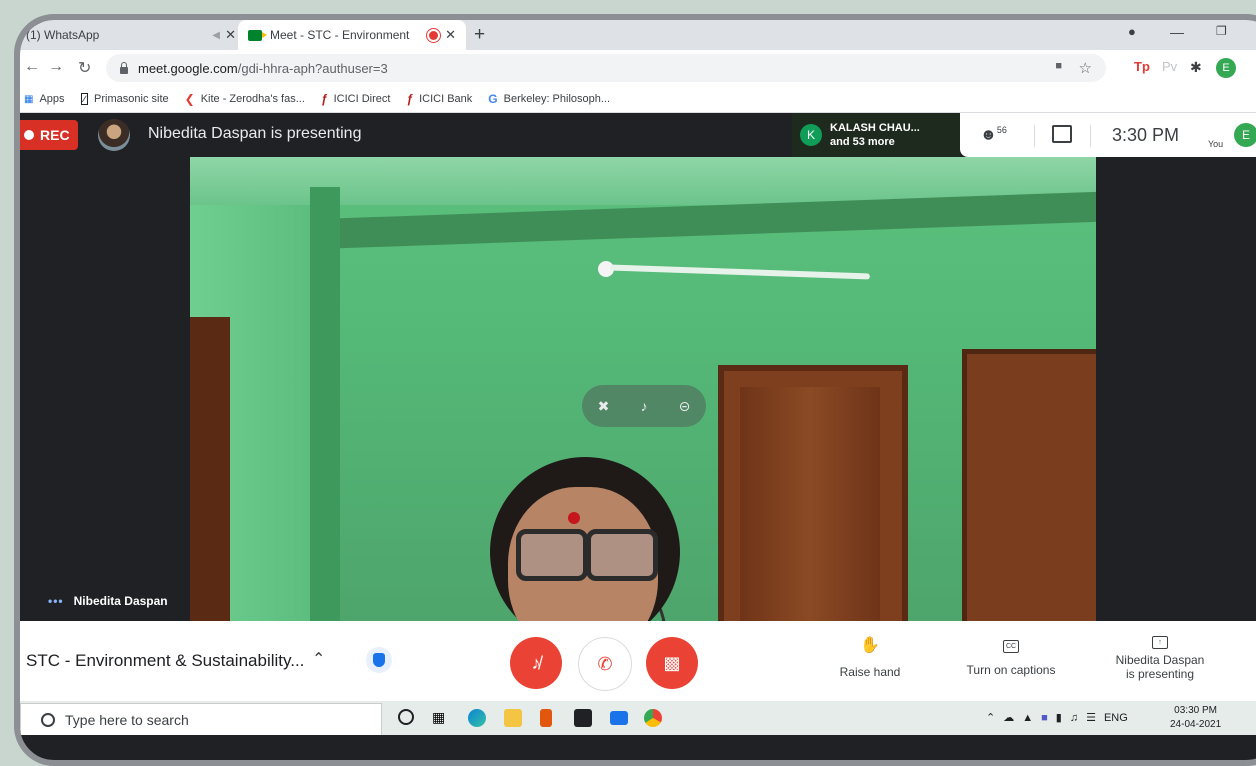 The height and width of the screenshot is (766, 1256). What do you see at coordinates (862, 142) in the screenshot?
I see `speaker-more: and 53 more` at bounding box center [862, 142].